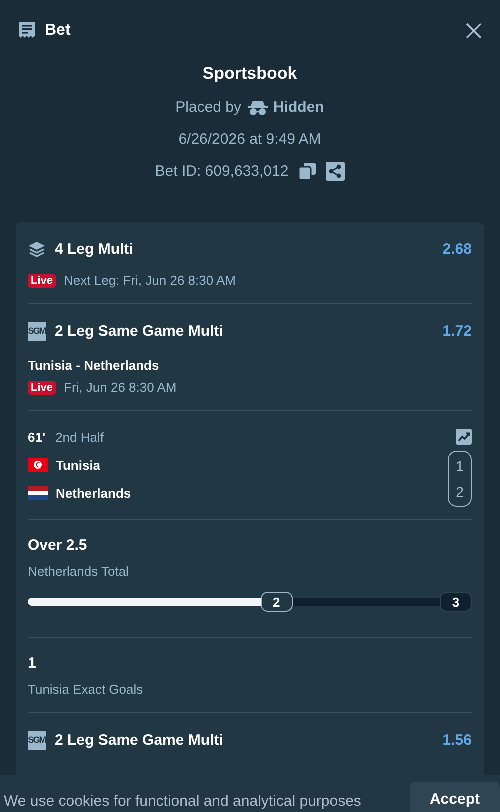  What do you see at coordinates (460, 466) in the screenshot?
I see `team-score: 1` at bounding box center [460, 466].